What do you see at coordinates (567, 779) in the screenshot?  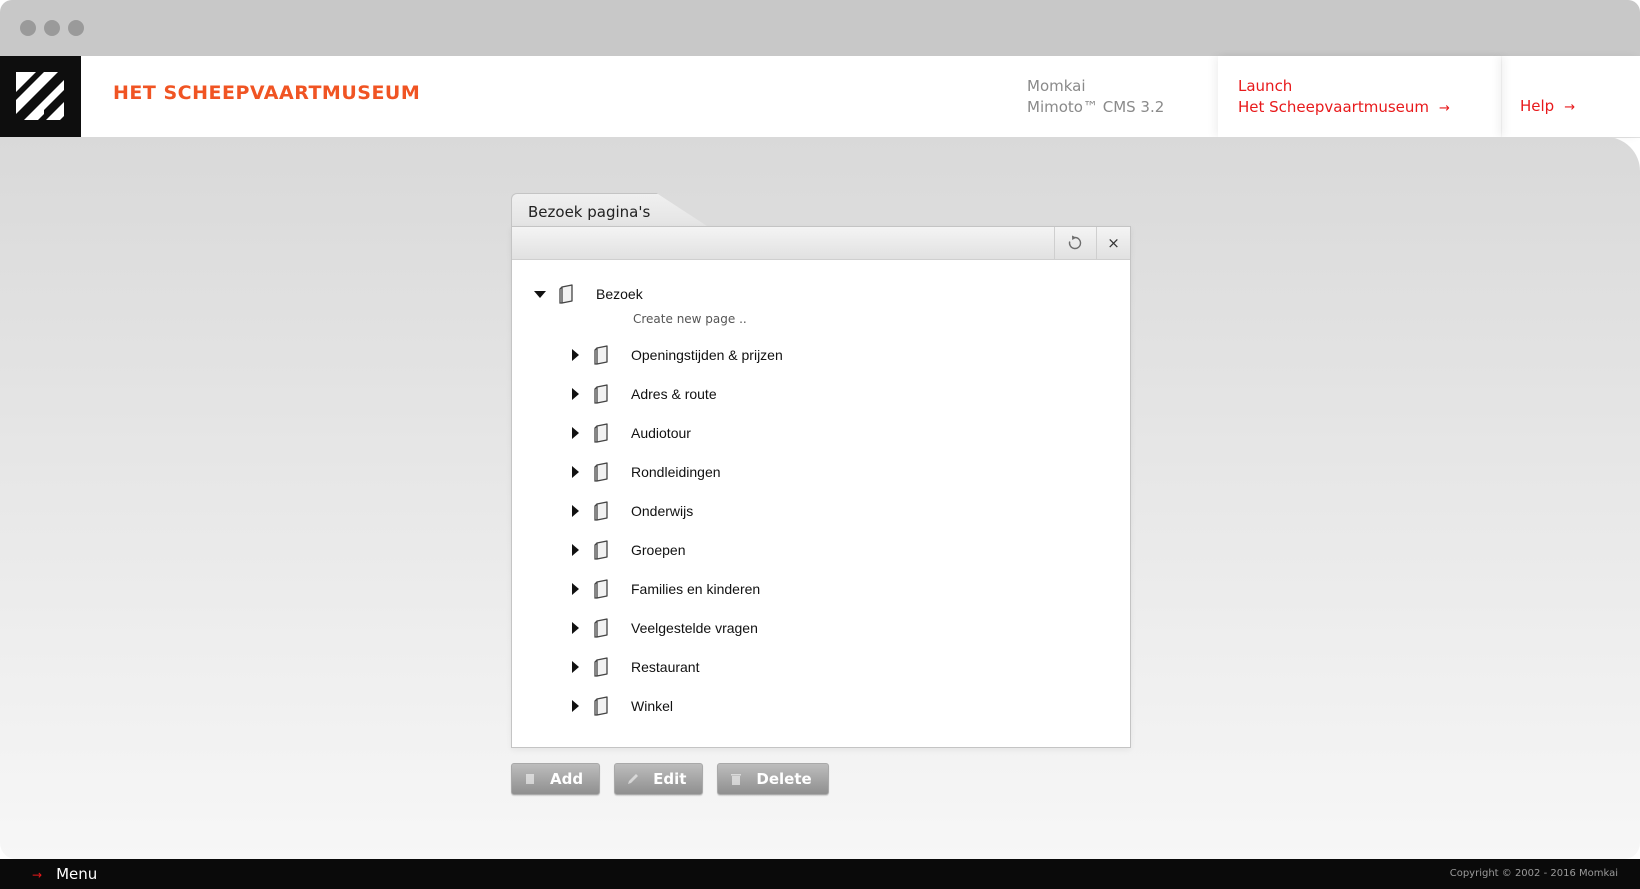 I see `add-button-label: Add` at bounding box center [567, 779].